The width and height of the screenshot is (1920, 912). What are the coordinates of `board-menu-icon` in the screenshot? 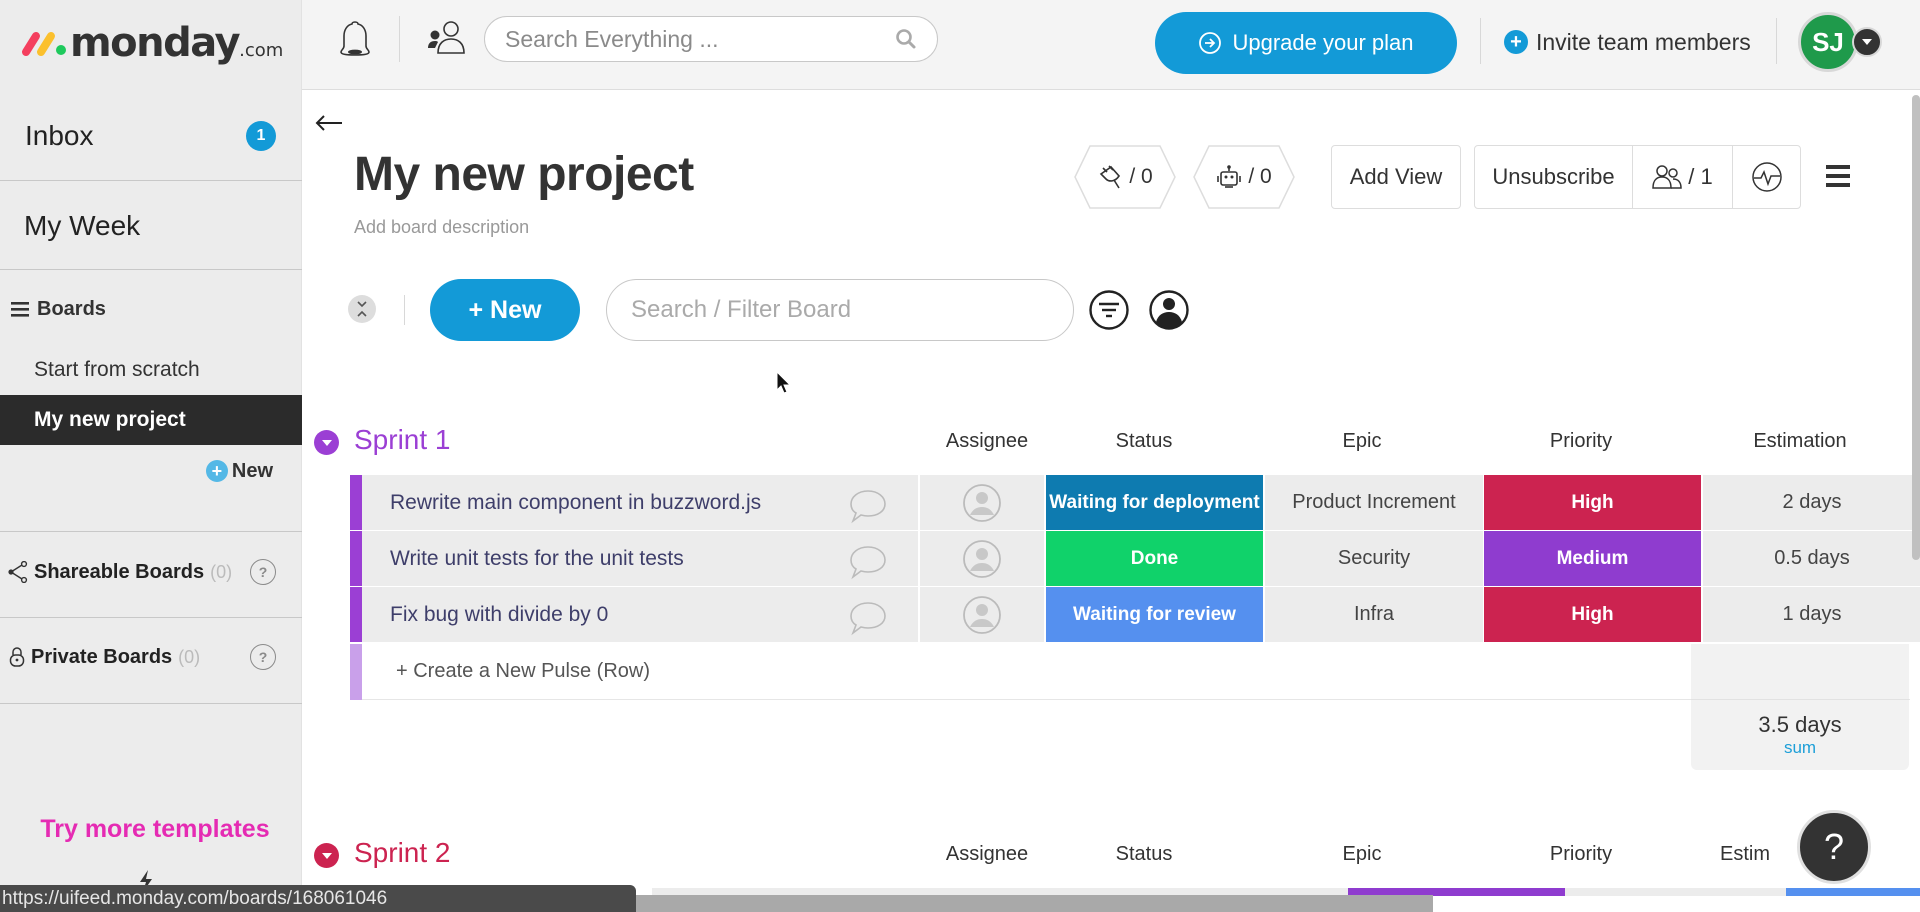 It's located at (1838, 176).